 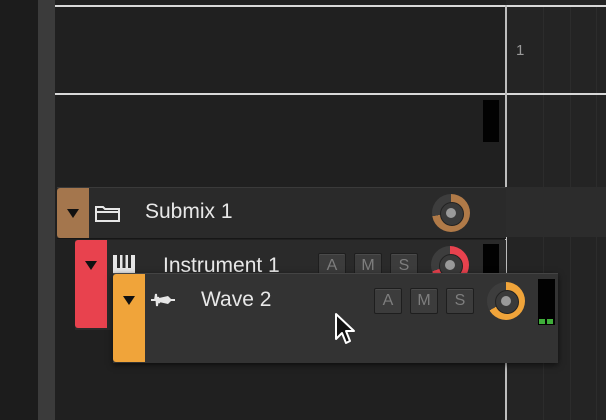 What do you see at coordinates (550, 321) in the screenshot?
I see `meter-level-right` at bounding box center [550, 321].